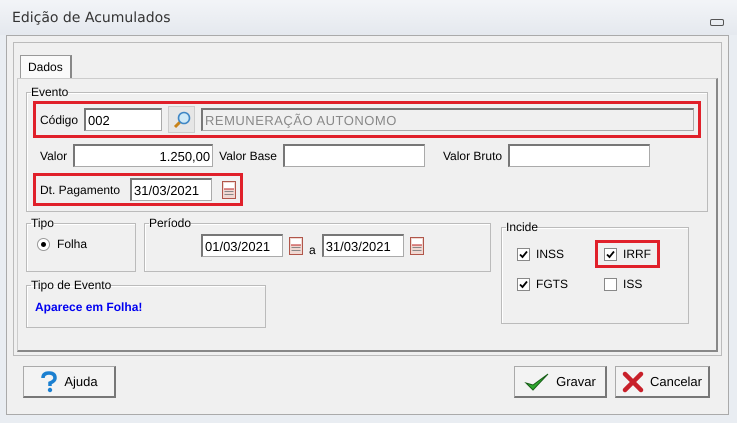 The height and width of the screenshot is (423, 737). Describe the element at coordinates (49, 92) in the screenshot. I see `group-label: Evento` at that location.